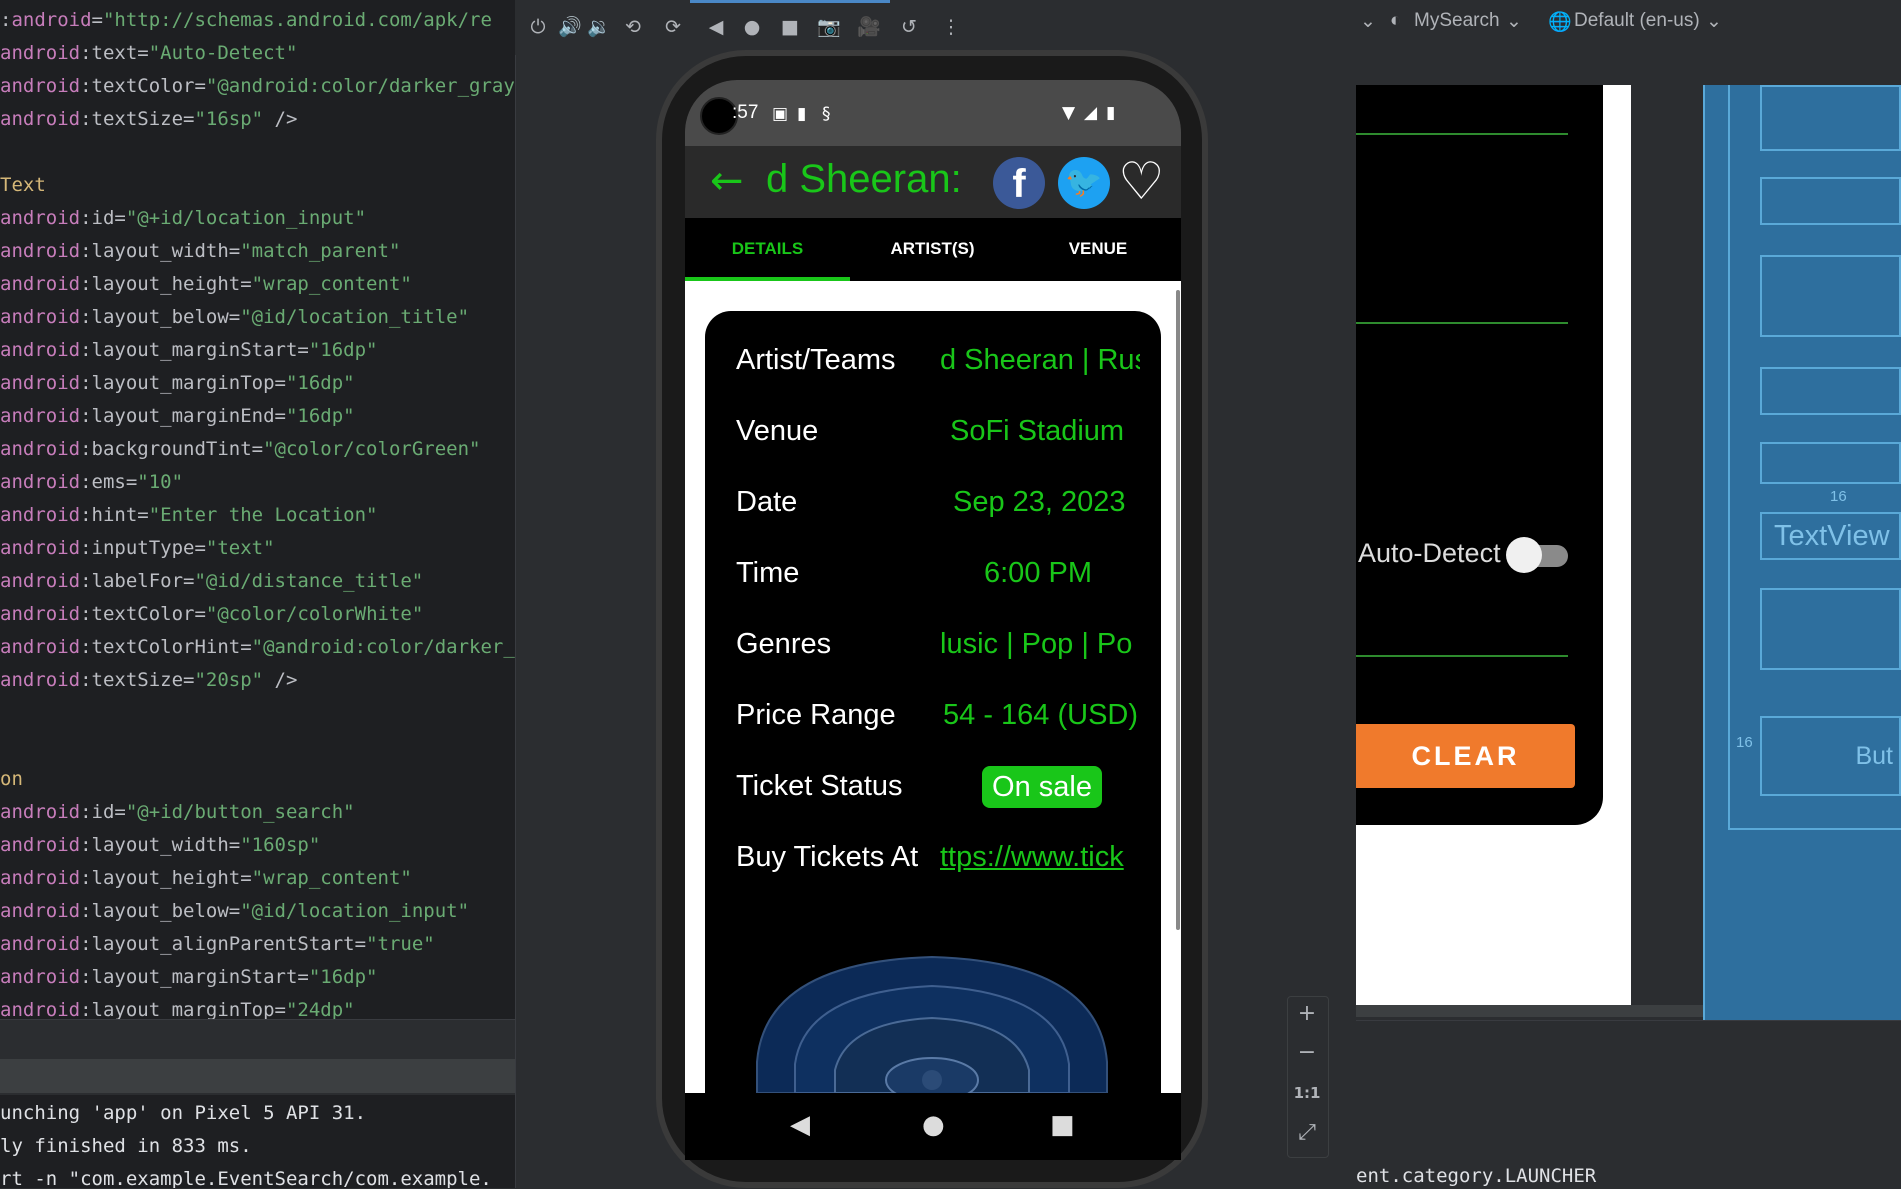 The width and height of the screenshot is (1901, 1189). What do you see at coordinates (1830, 756) in the screenshot?
I see `blueprint-button: But` at bounding box center [1830, 756].